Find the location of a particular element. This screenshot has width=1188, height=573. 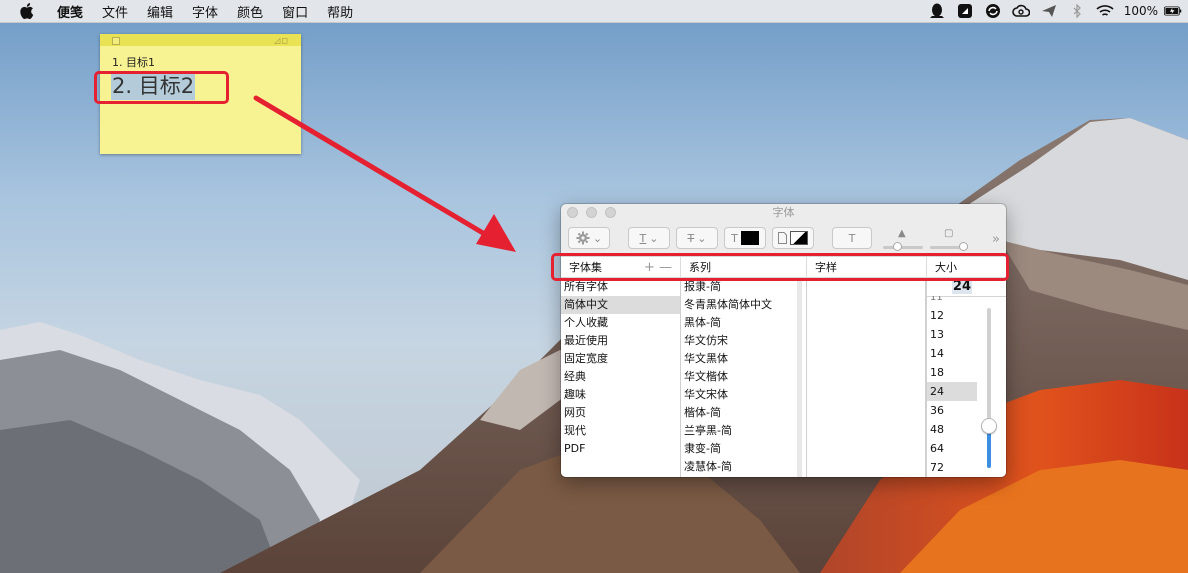

shadow-opacity-icon: ▲ is located at coordinates (902, 233).